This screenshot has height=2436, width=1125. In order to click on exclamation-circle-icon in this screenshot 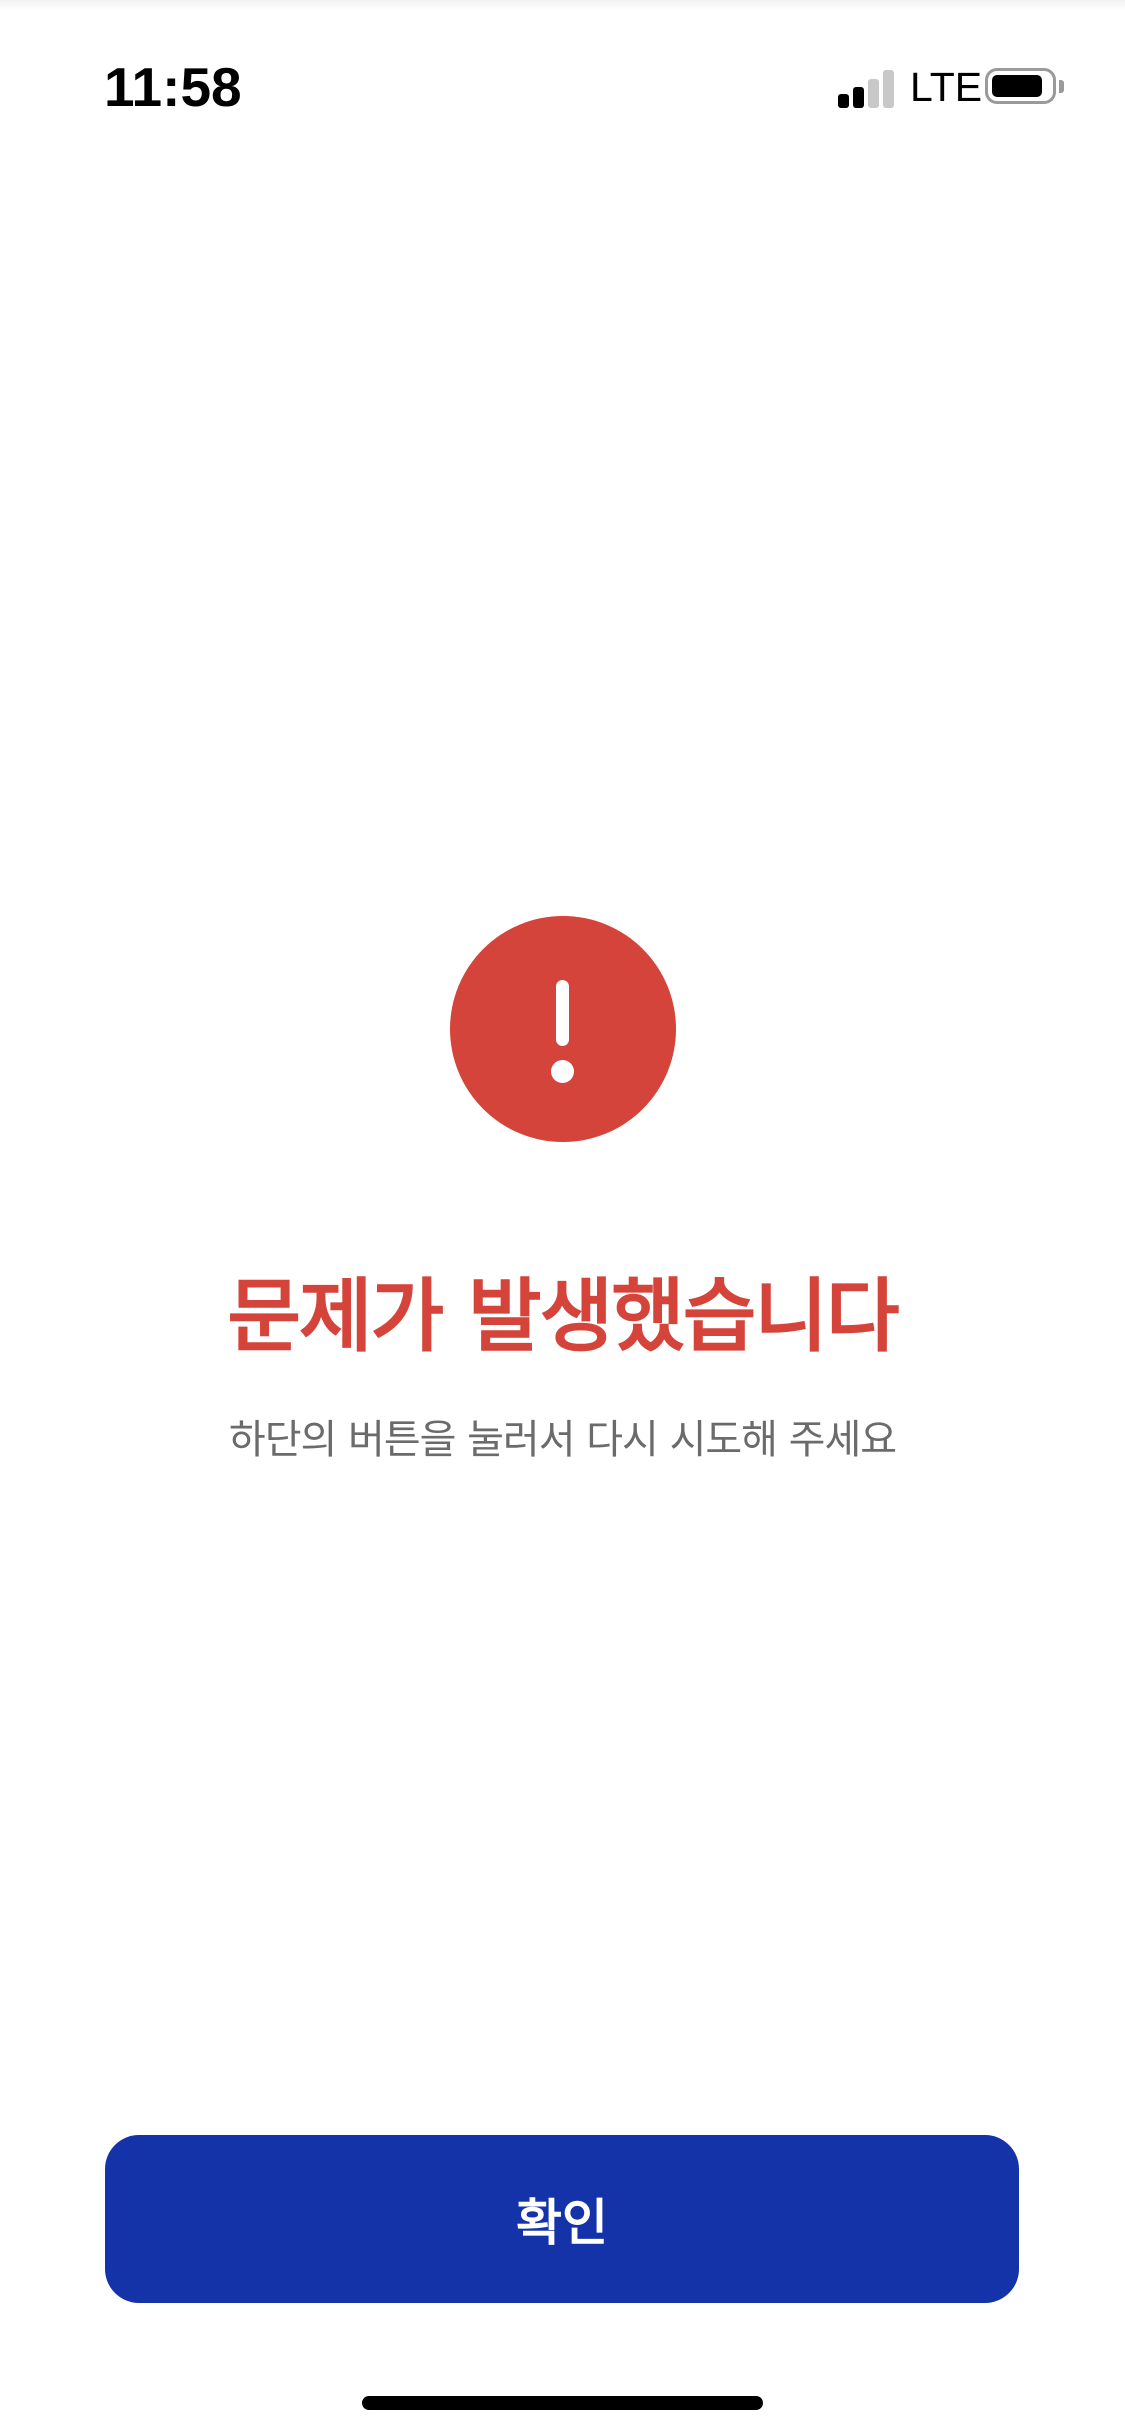, I will do `click(563, 1029)`.